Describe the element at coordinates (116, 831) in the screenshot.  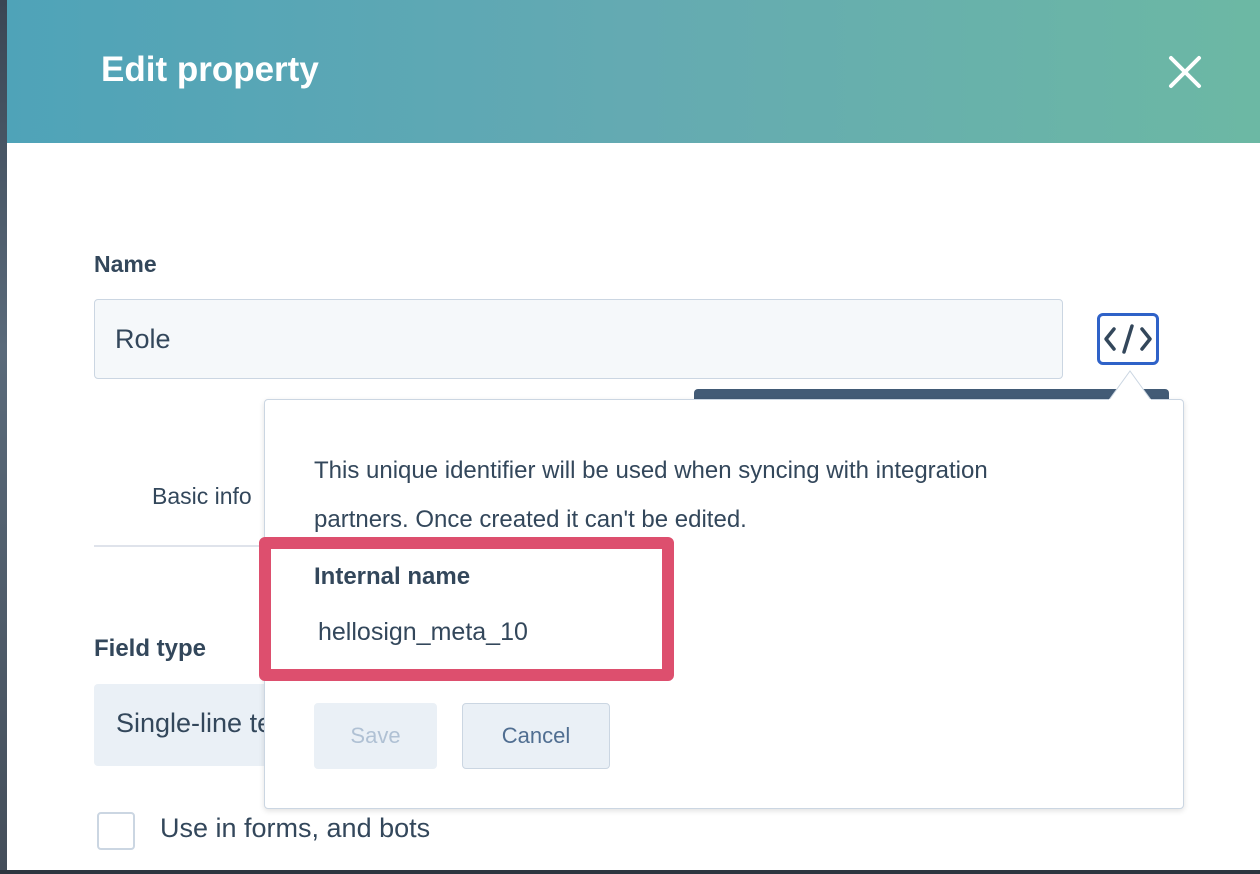
I see `use-in-forms-checkbox` at that location.